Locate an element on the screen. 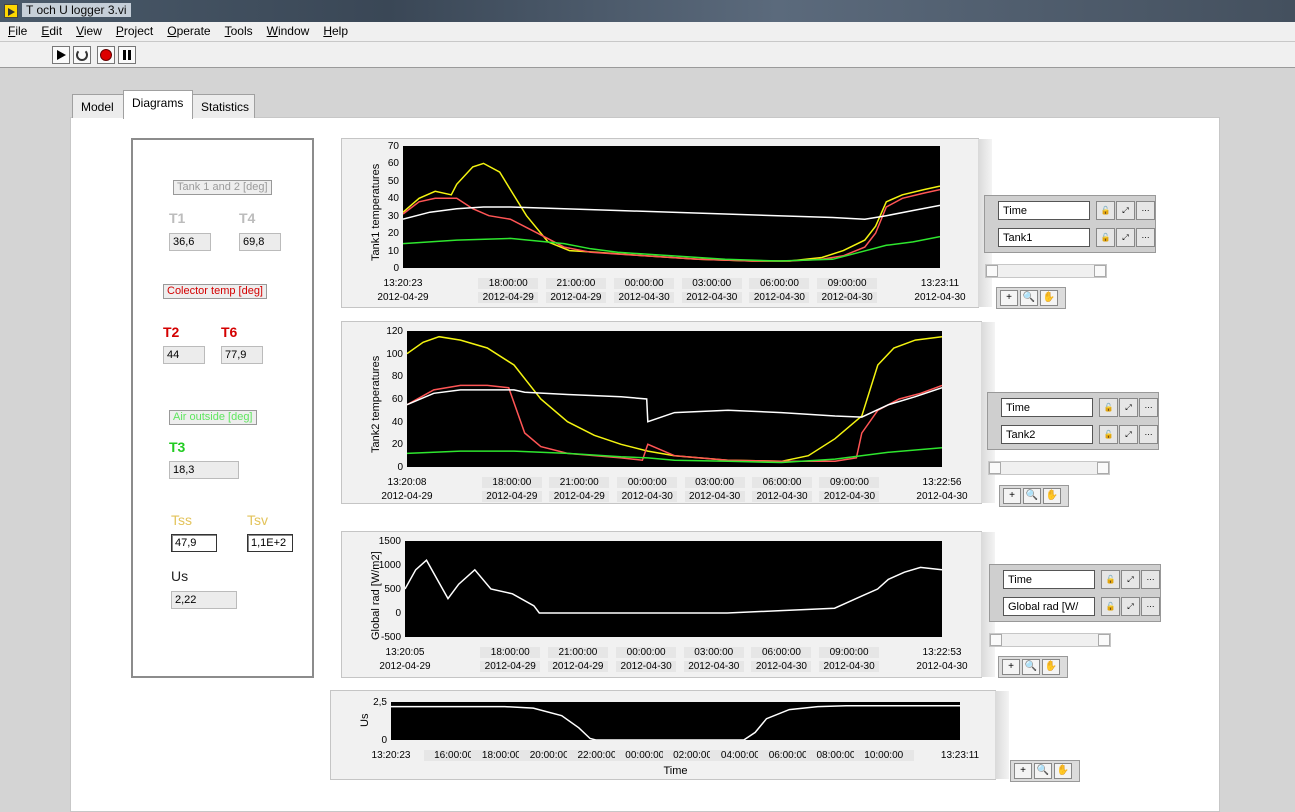 The width and height of the screenshot is (1295, 812). chart-2-x-tick-time: 00:00:00 is located at coordinates (647, 482).